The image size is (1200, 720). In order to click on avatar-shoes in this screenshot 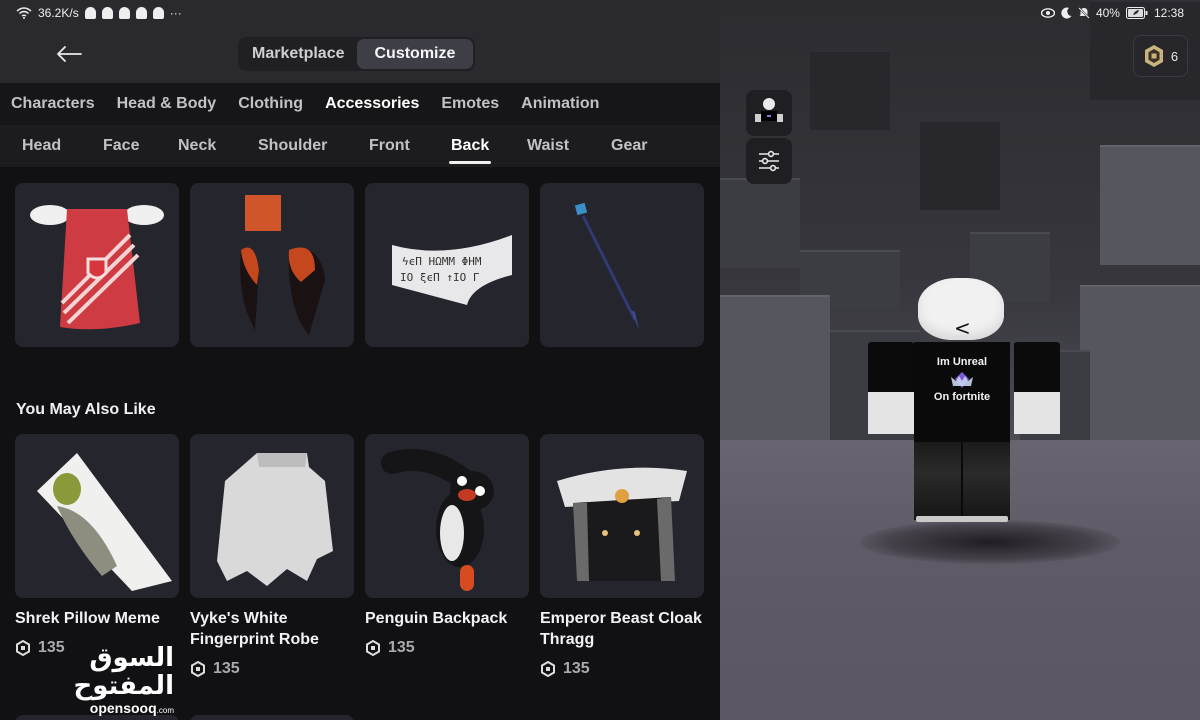, I will do `click(962, 519)`.